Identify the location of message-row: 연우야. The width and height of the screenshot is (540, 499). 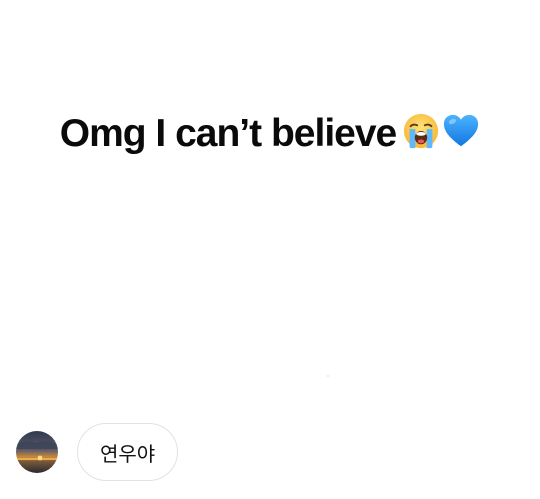
(97, 452).